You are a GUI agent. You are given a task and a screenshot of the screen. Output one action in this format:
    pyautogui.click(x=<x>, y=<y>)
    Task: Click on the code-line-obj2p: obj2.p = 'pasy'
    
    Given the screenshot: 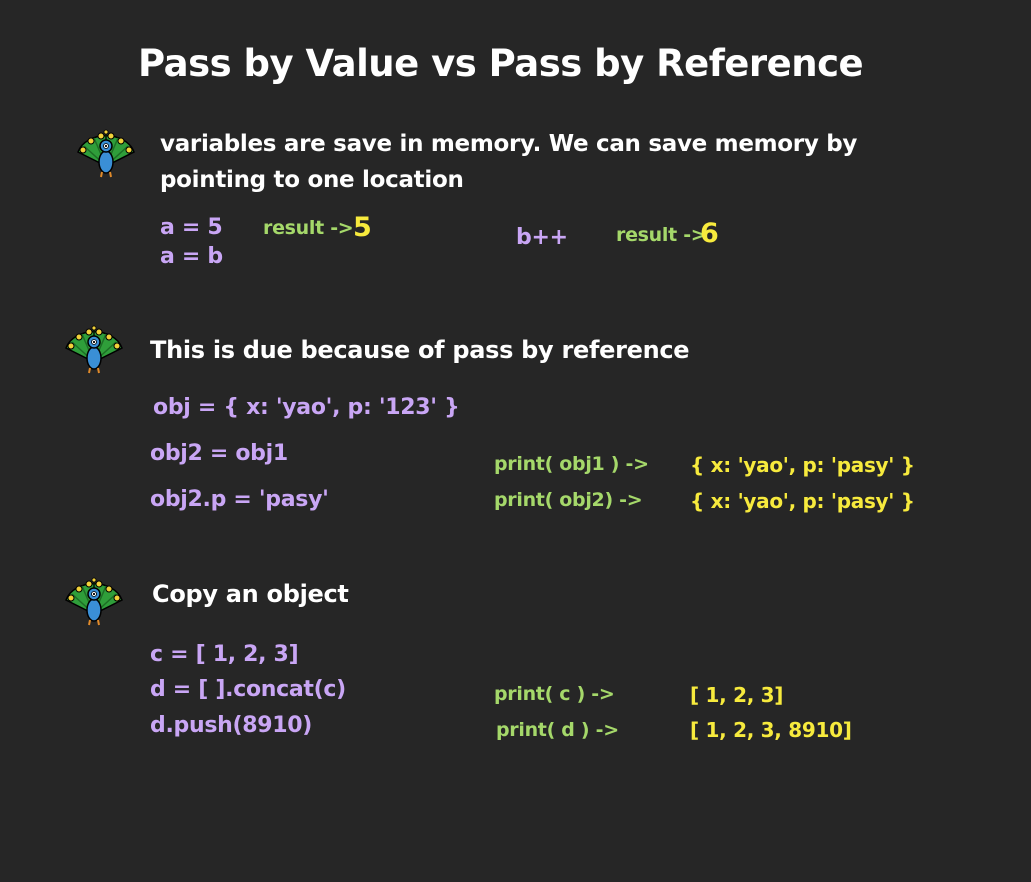 What is the action you would take?
    pyautogui.click(x=239, y=499)
    